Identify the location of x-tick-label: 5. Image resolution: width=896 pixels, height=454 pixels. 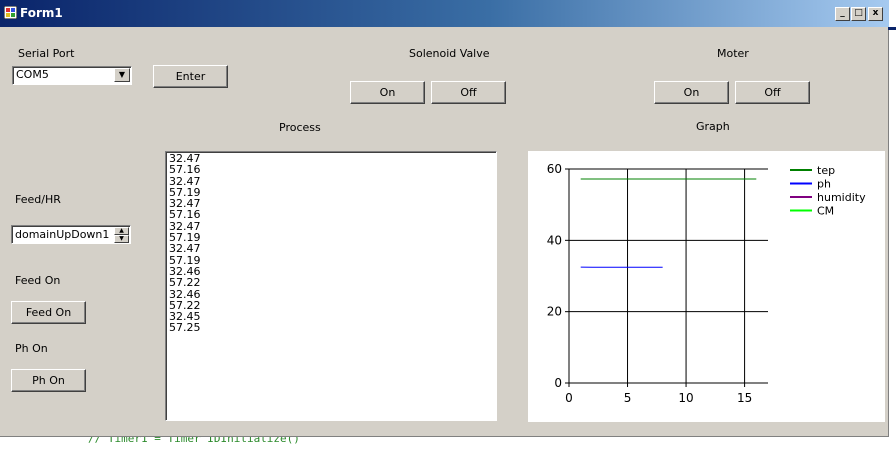
(628, 398).